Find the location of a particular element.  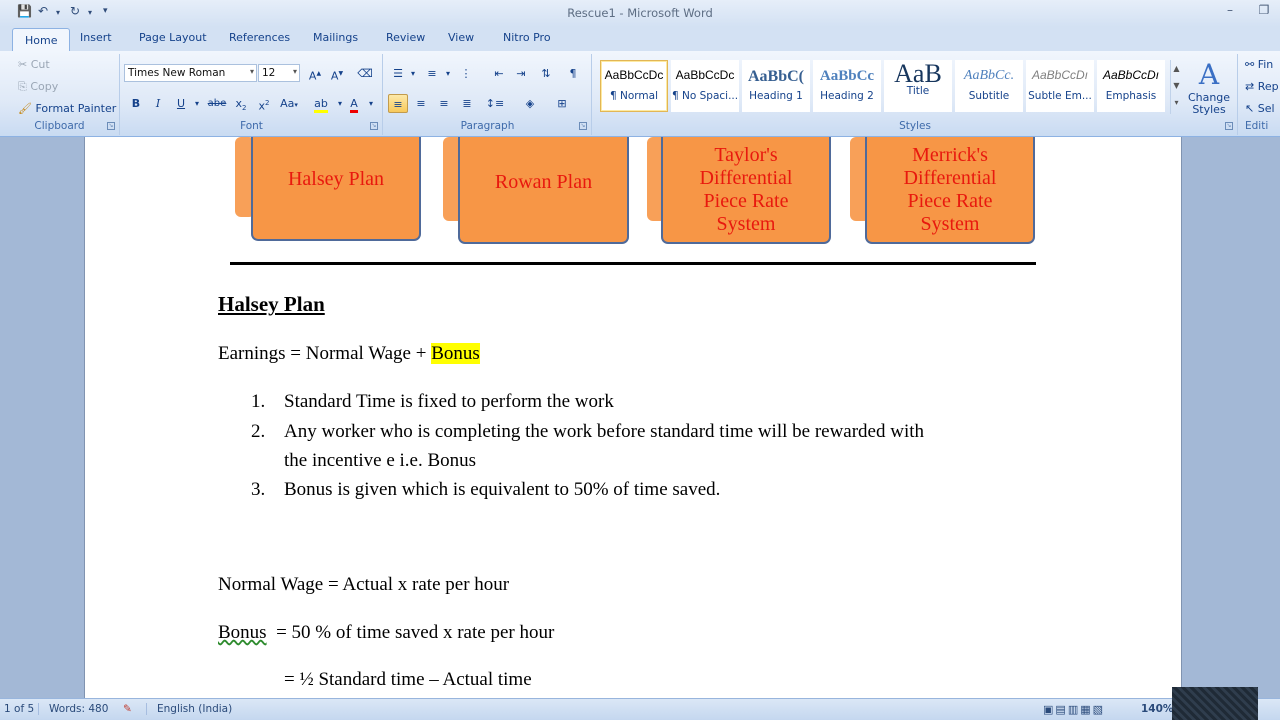

style-normal: AaBbCcDc ¶ Normal is located at coordinates (634, 86).